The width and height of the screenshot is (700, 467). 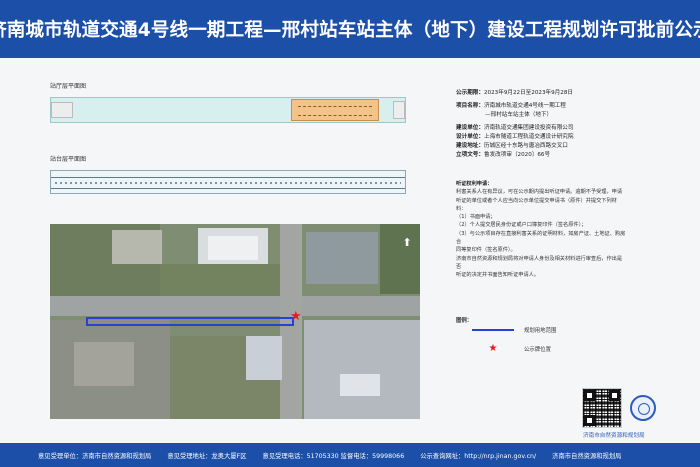 What do you see at coordinates (540, 331) in the screenshot?
I see `legend-boundary-label: 规划用地范围` at bounding box center [540, 331].